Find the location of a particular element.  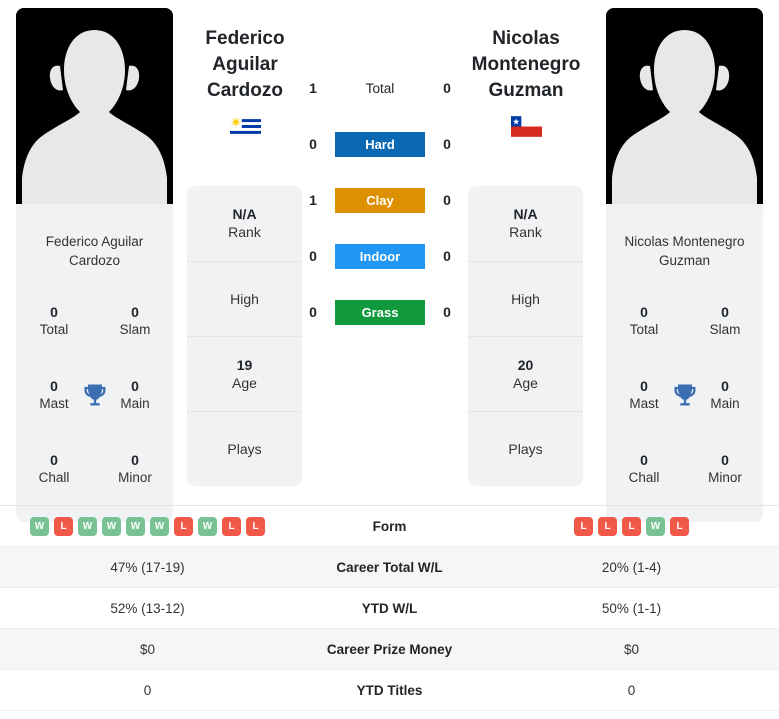

title-label: Mast is located at coordinates (644, 403).